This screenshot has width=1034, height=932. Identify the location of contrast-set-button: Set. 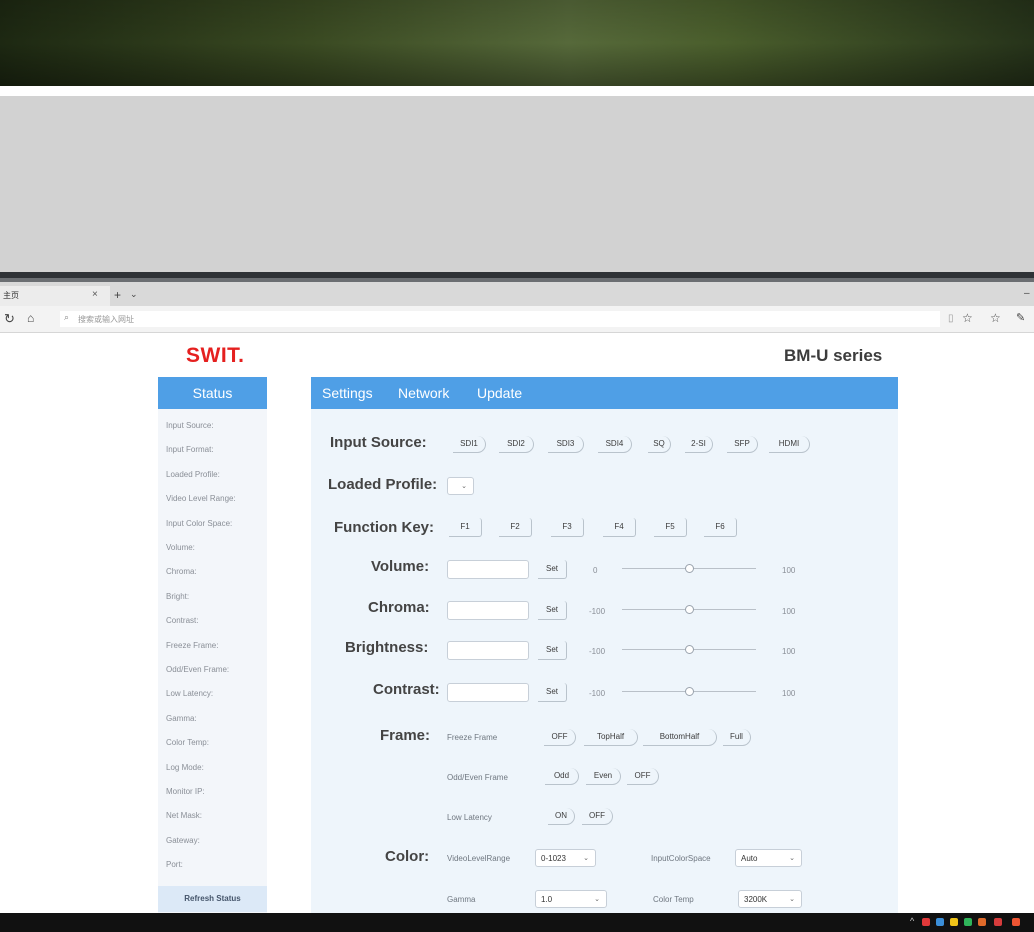
(552, 692).